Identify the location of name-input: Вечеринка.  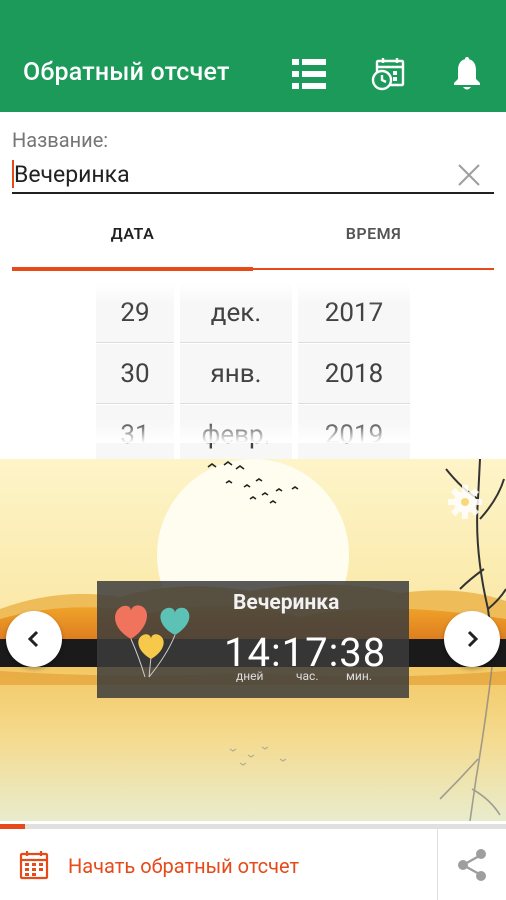
(253, 176).